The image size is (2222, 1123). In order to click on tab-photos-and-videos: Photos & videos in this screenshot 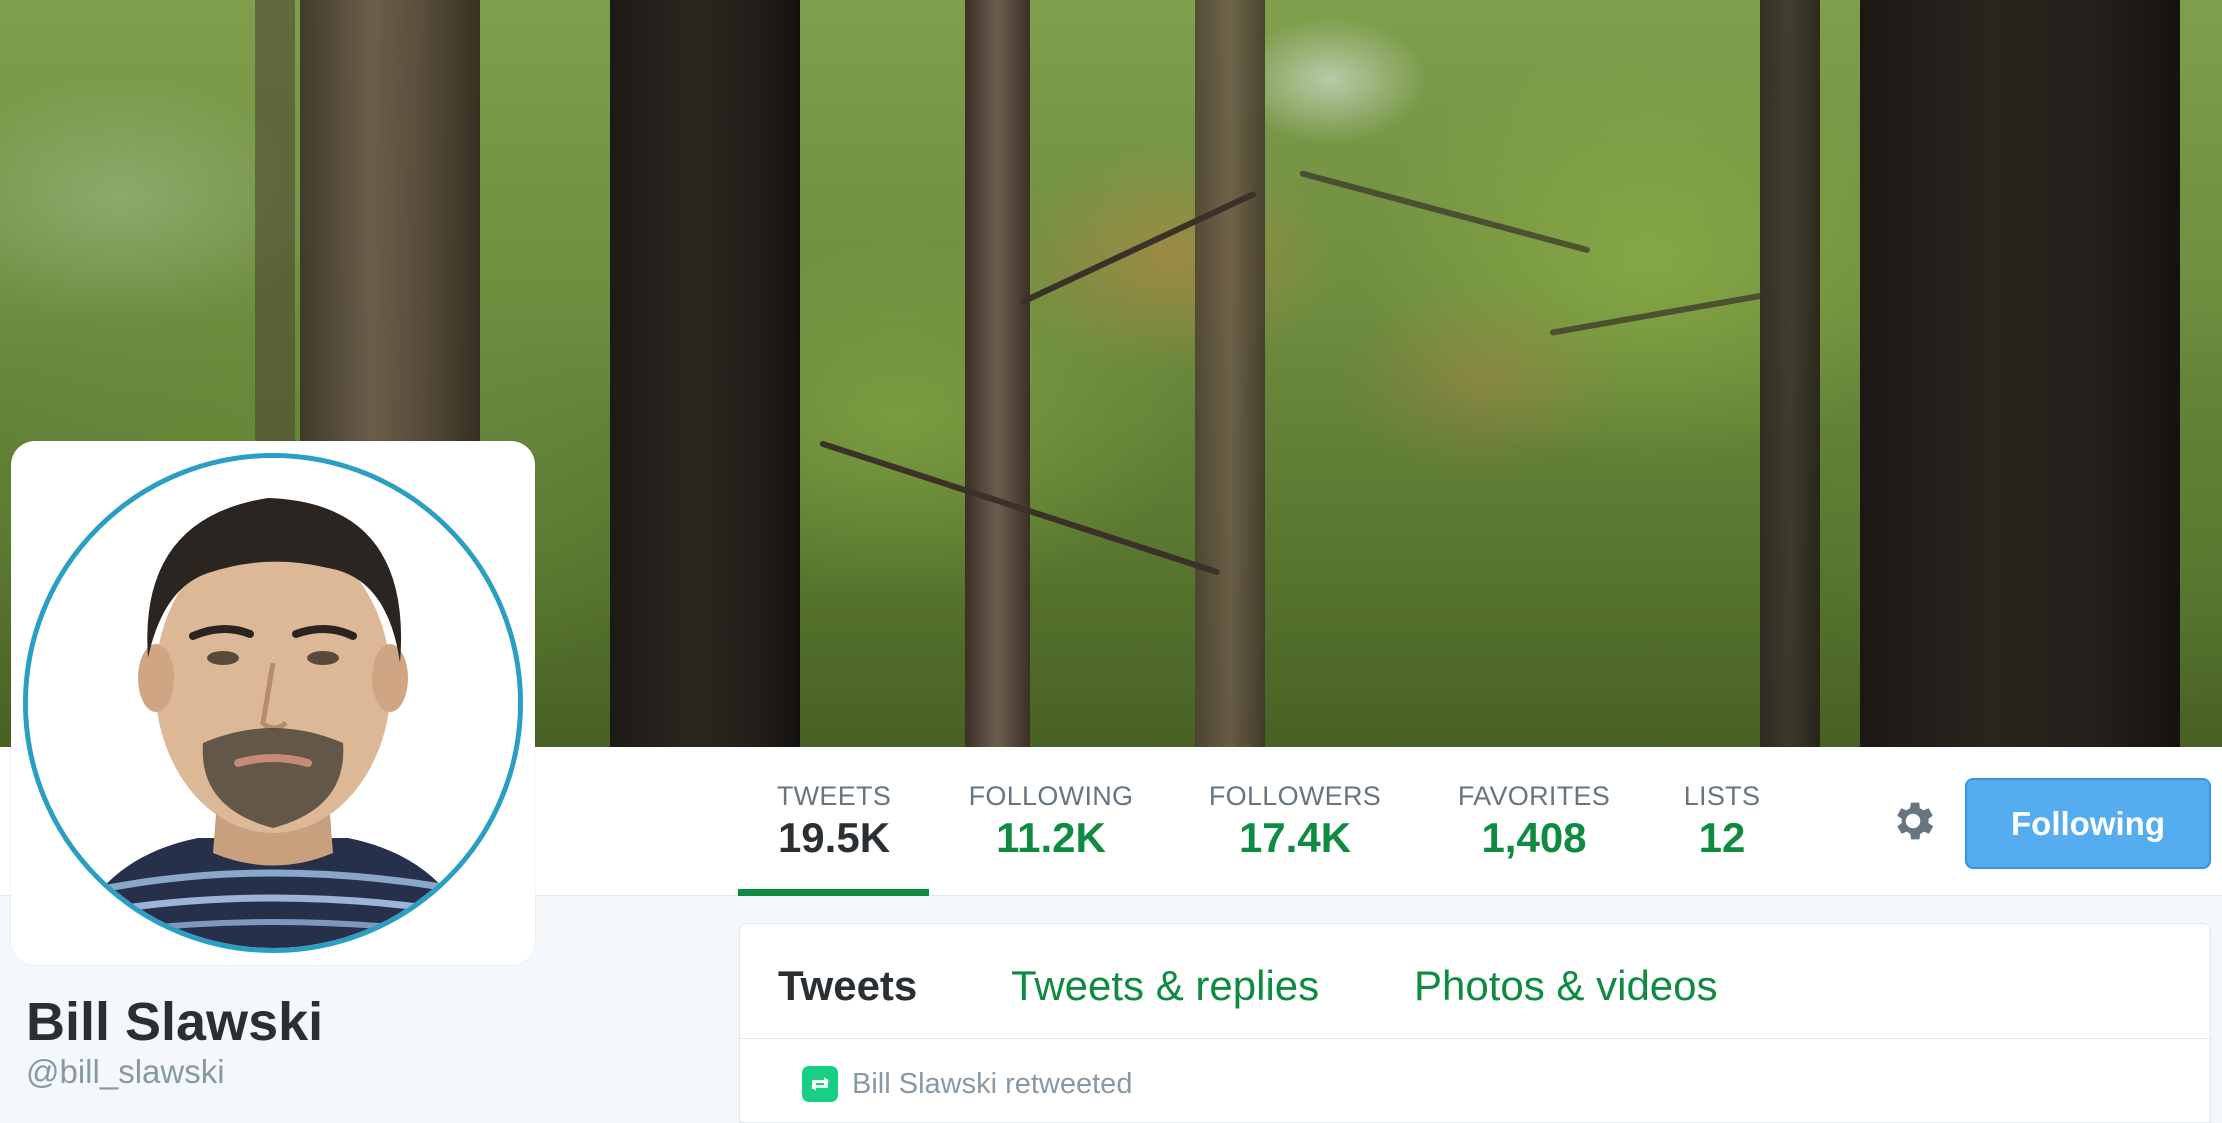, I will do `click(1566, 986)`.